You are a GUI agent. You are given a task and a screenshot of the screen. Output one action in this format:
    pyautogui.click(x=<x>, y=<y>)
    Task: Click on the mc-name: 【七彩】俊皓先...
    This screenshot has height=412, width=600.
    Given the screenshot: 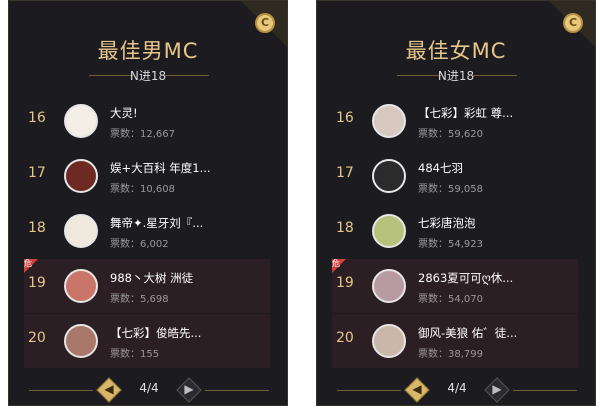 What is the action you would take?
    pyautogui.click(x=156, y=333)
    